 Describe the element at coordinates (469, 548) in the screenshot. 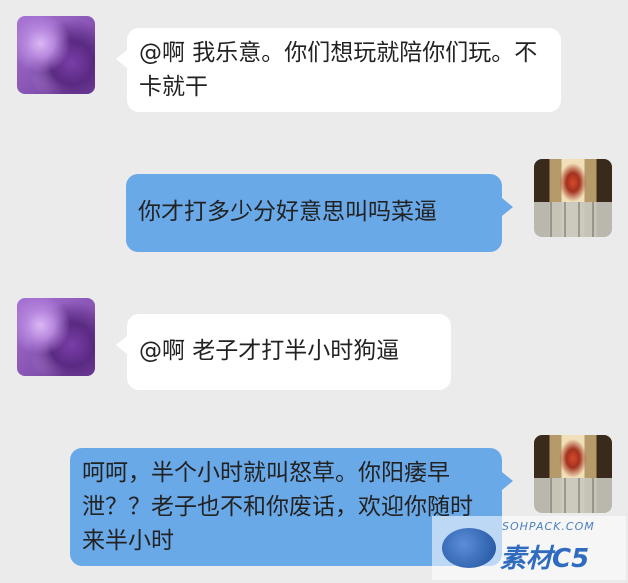

I see `watermark-logo-icon` at that location.